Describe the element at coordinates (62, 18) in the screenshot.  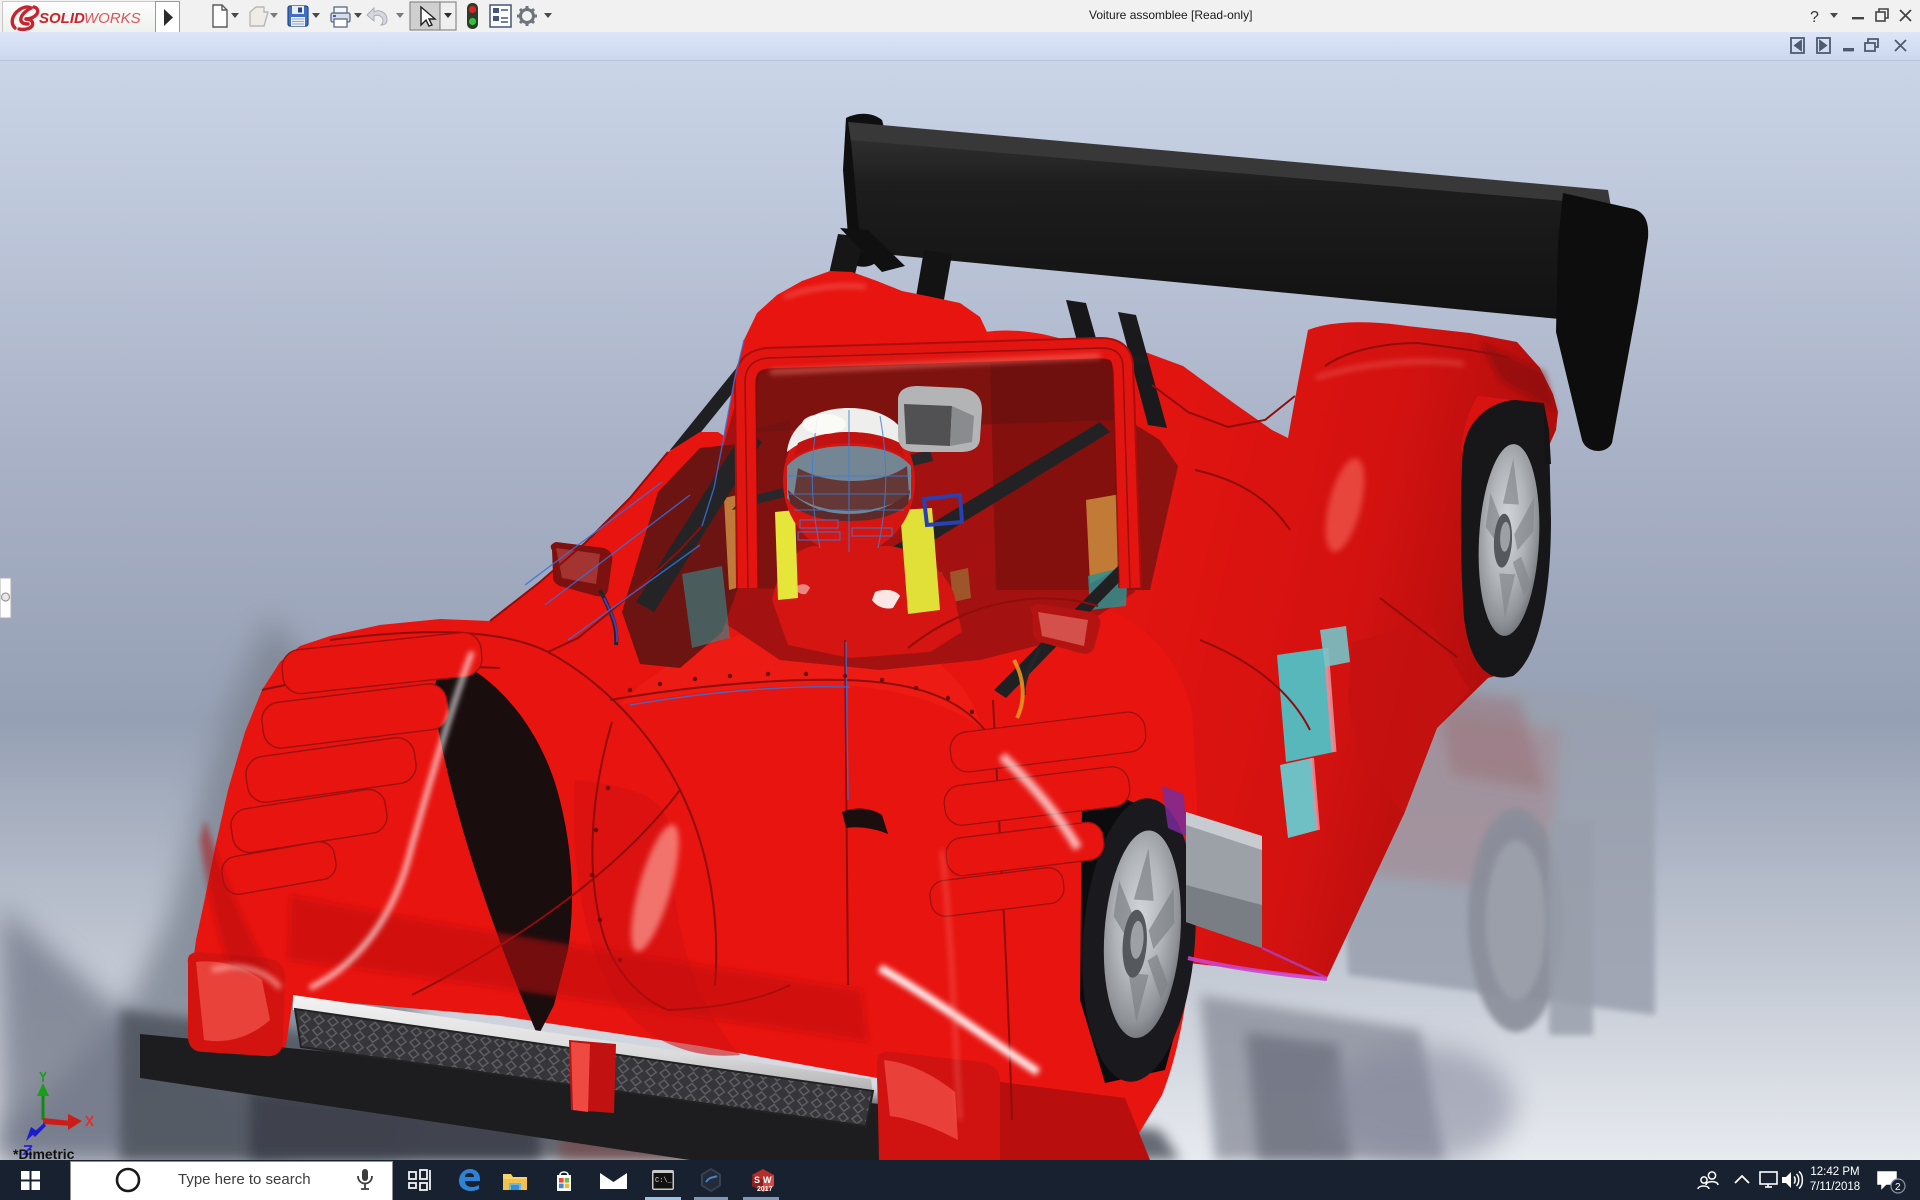
I see `svg-text: SOLID` at that location.